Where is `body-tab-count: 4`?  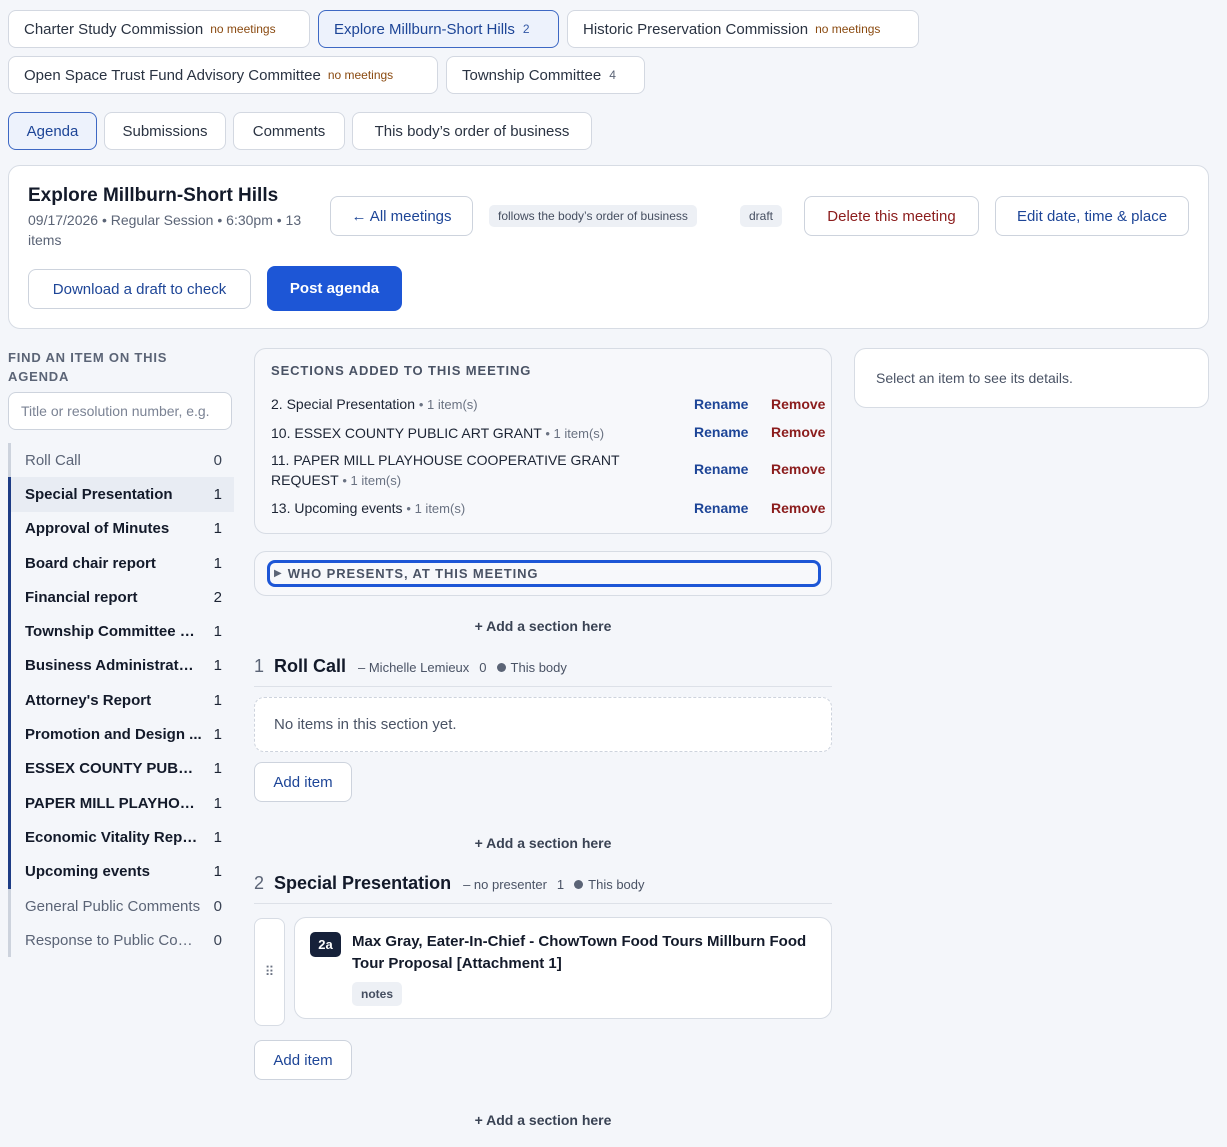
body-tab-count: 4 is located at coordinates (612, 75).